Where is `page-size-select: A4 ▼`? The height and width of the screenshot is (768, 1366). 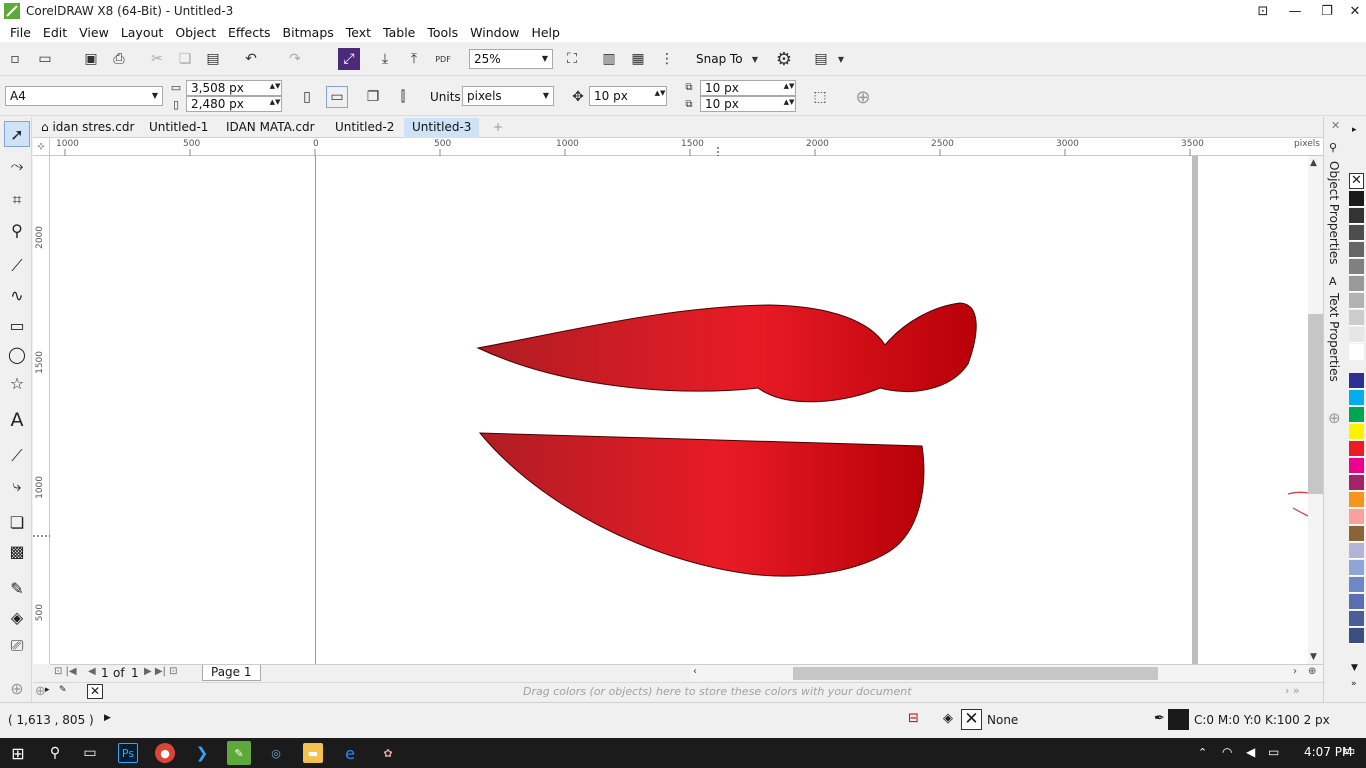 page-size-select: A4 ▼ is located at coordinates (84, 96).